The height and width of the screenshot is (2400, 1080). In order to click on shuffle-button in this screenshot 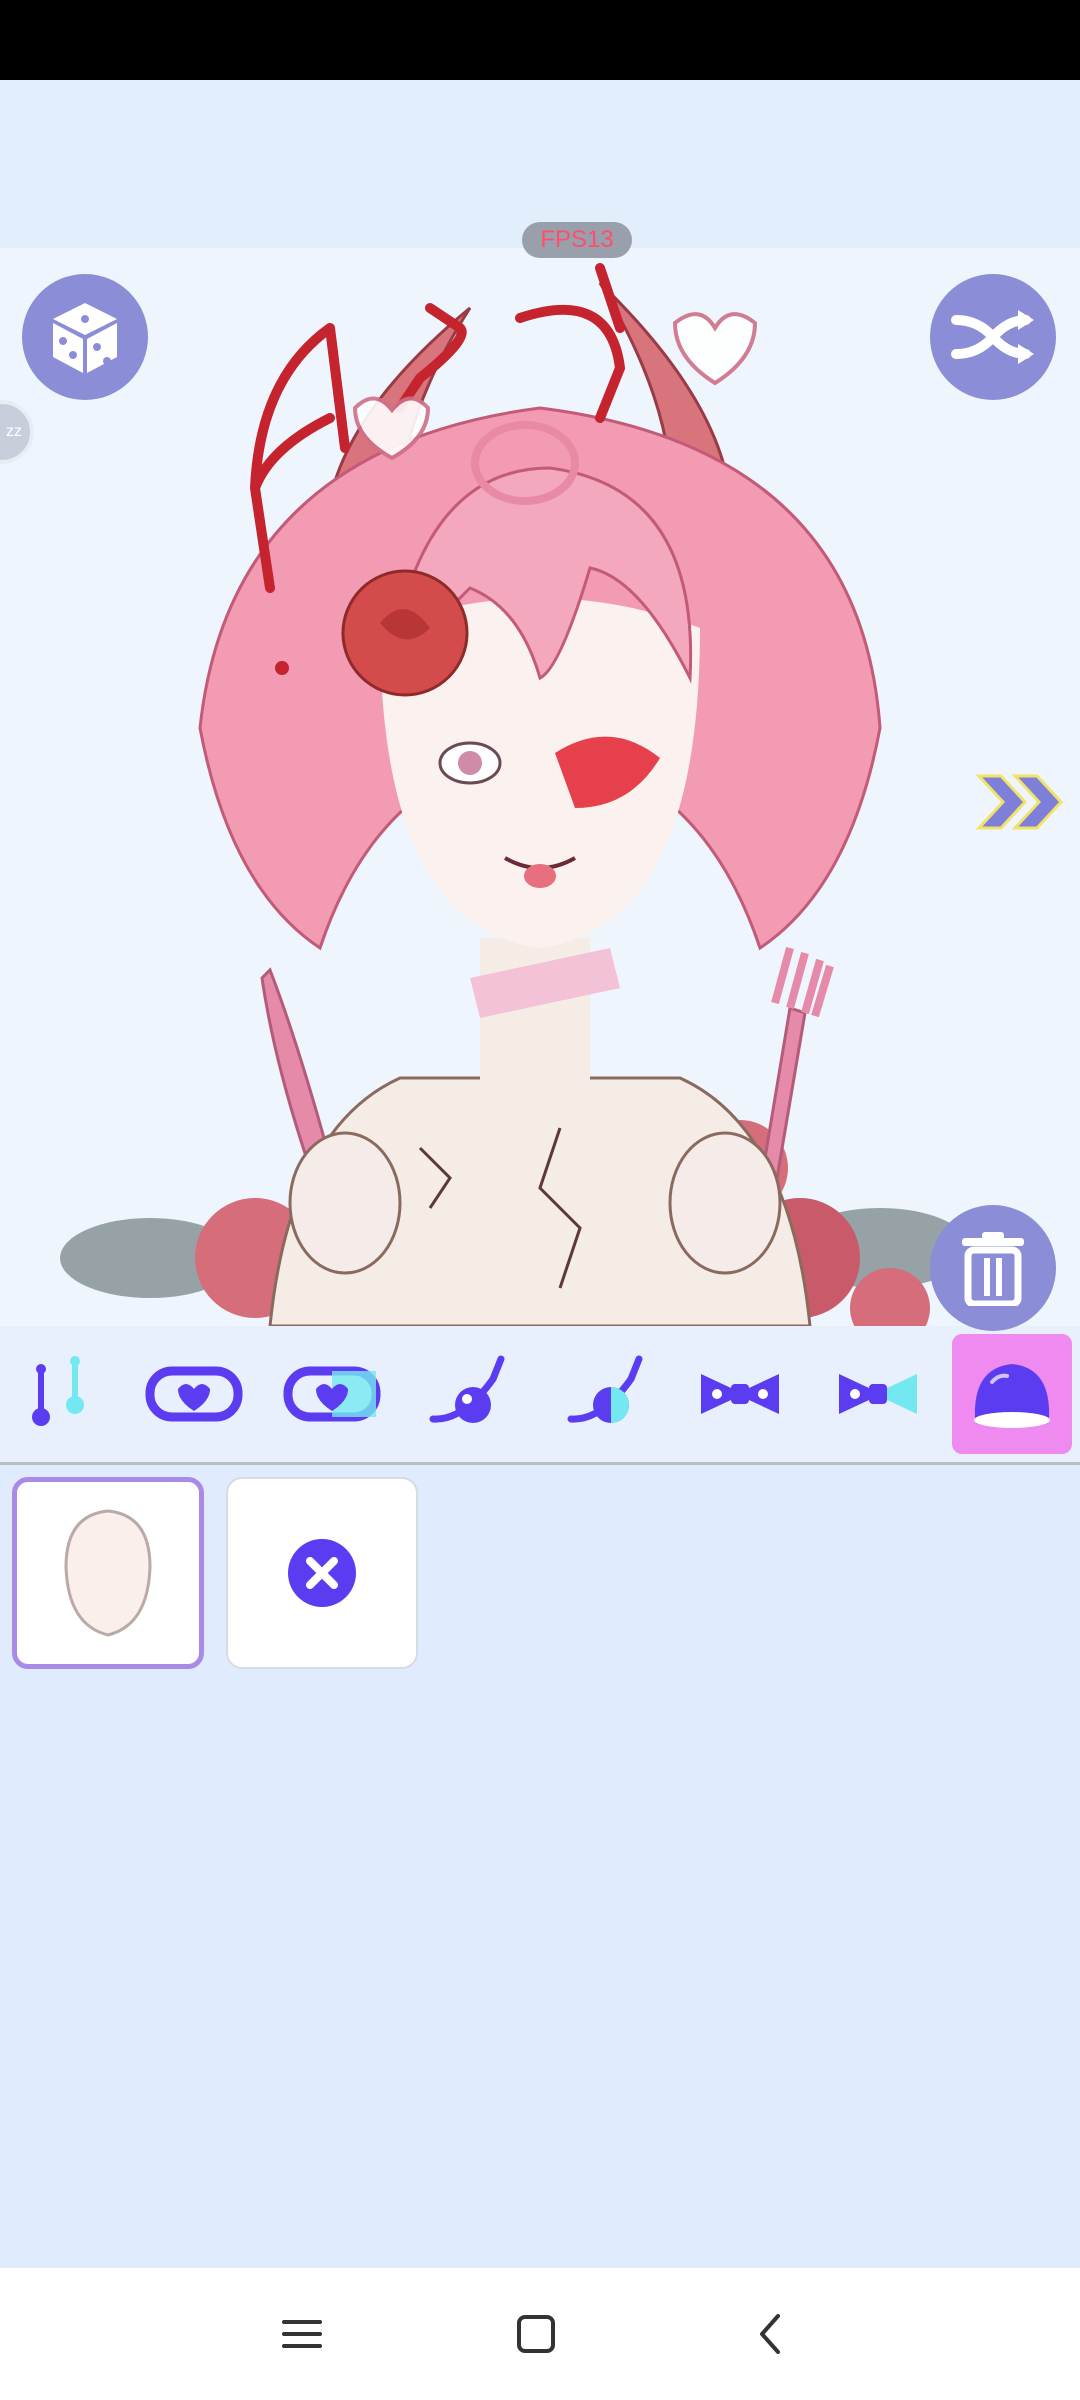, I will do `click(993, 337)`.